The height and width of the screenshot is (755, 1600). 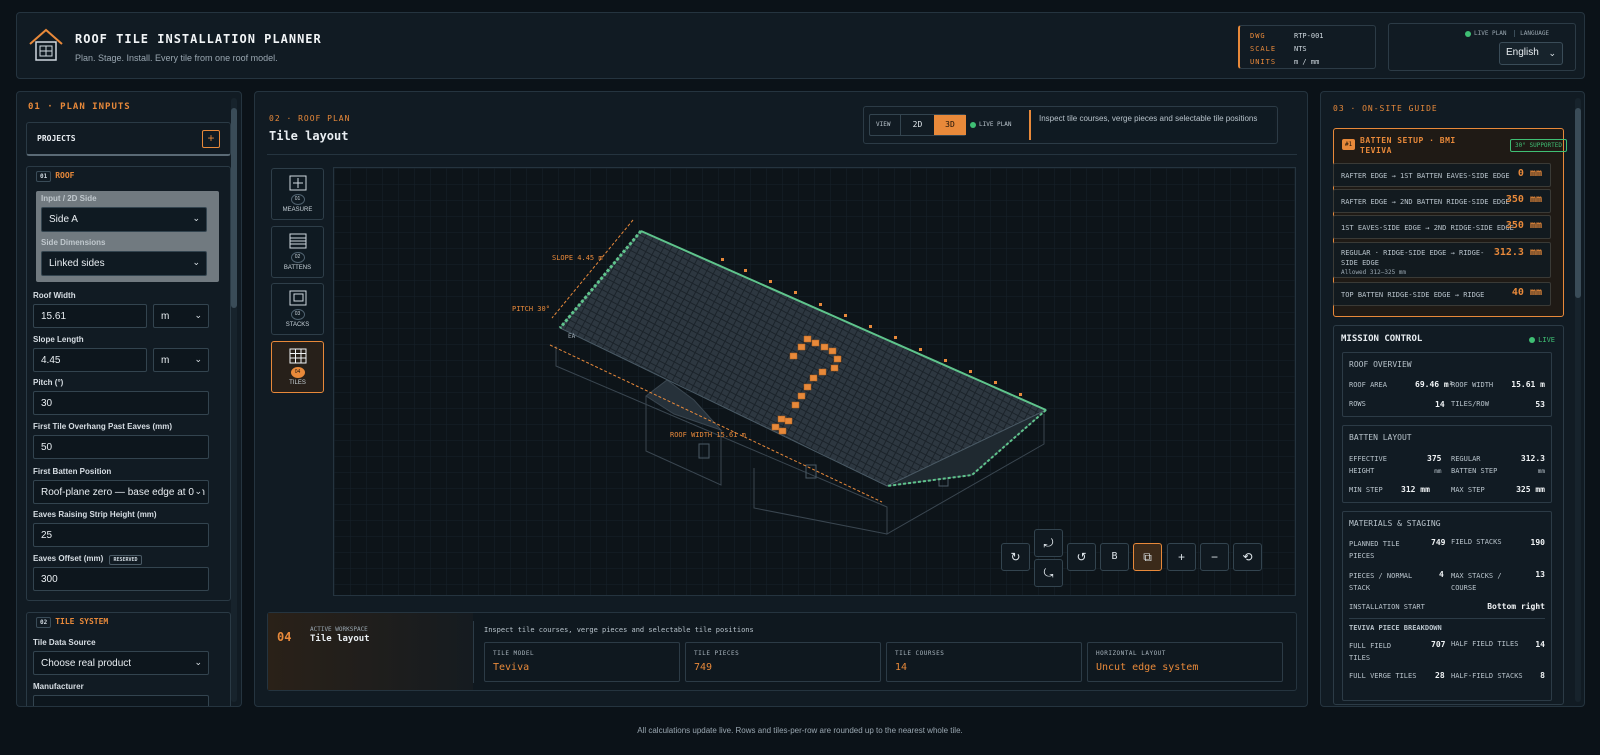 What do you see at coordinates (297, 183) in the screenshot?
I see `measure-icon` at bounding box center [297, 183].